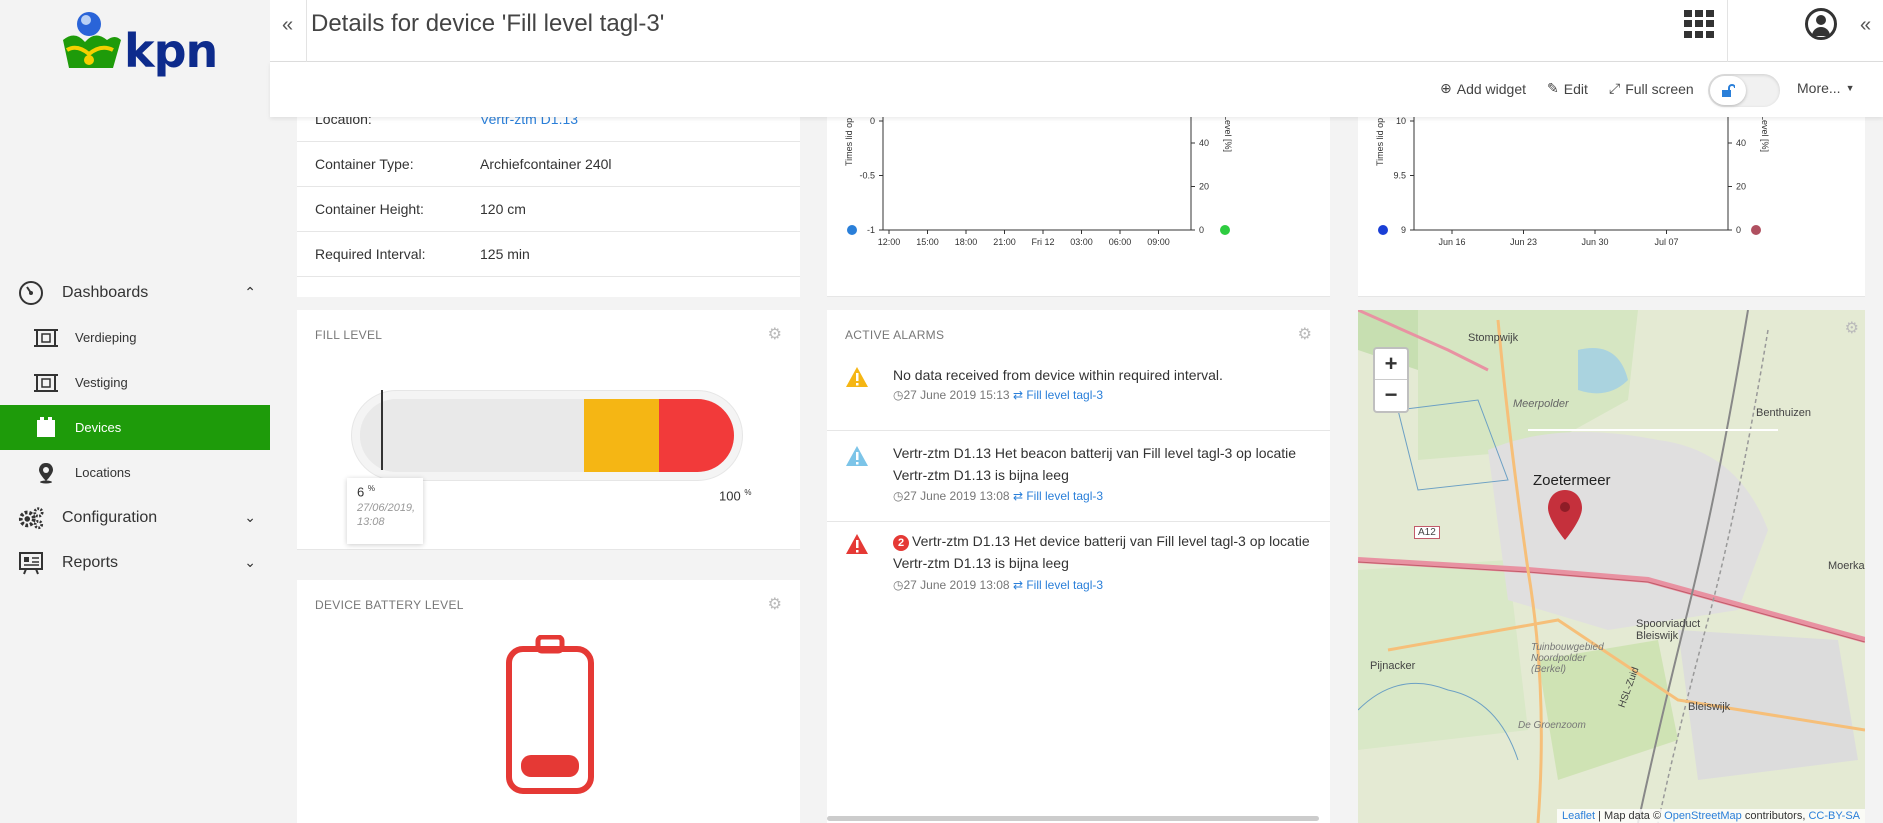 The width and height of the screenshot is (1883, 823). What do you see at coordinates (1073, 818) in the screenshot?
I see `horizontal-scrollbar` at bounding box center [1073, 818].